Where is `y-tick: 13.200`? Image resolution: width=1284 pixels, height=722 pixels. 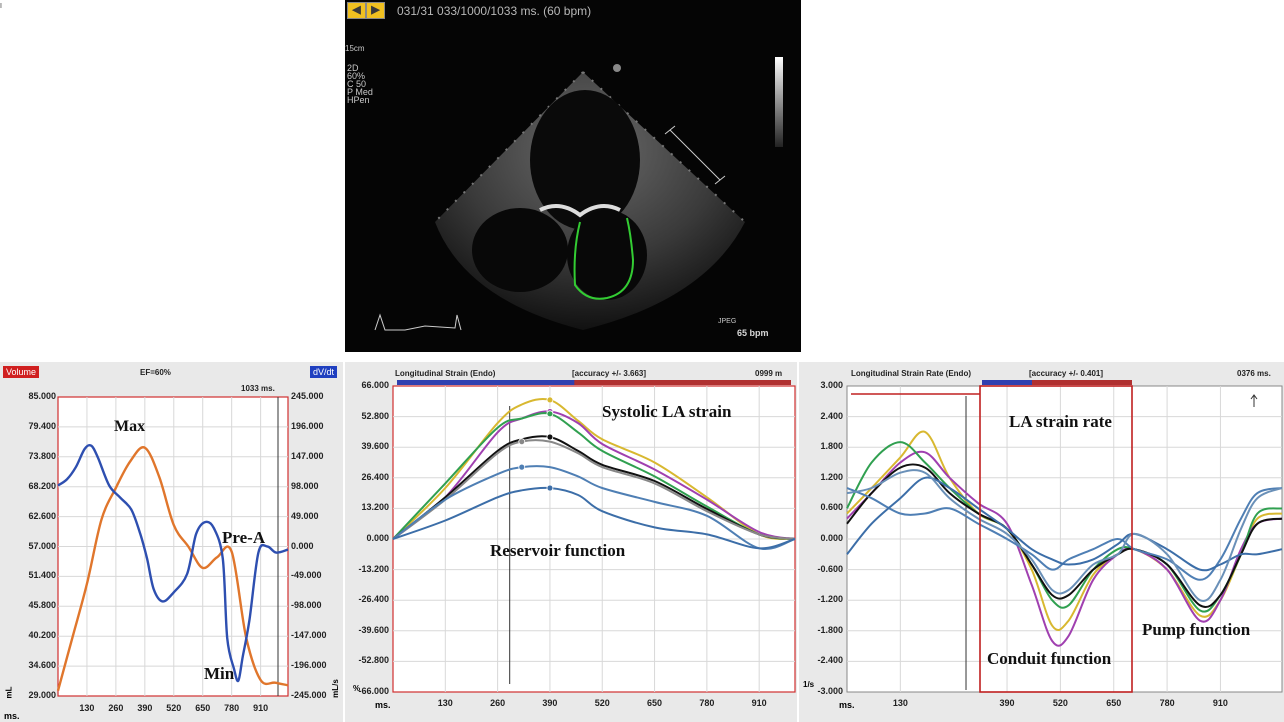 y-tick: 13.200 is located at coordinates (375, 507).